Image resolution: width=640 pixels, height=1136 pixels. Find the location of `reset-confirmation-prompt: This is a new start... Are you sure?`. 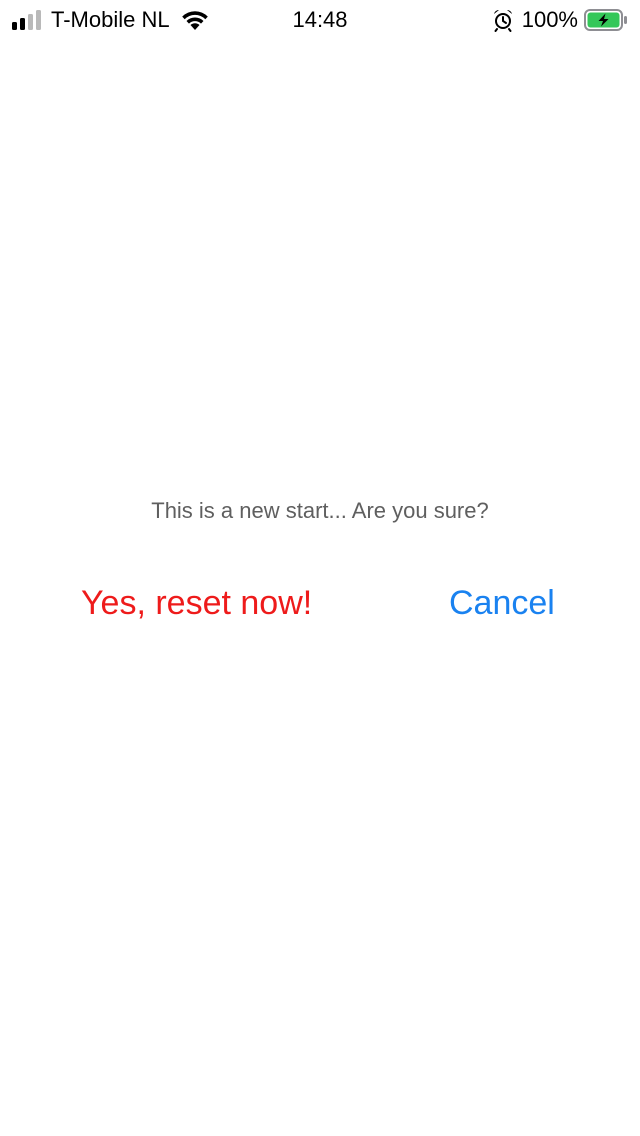

reset-confirmation-prompt: This is a new start... Are you sure? is located at coordinates (320, 510).